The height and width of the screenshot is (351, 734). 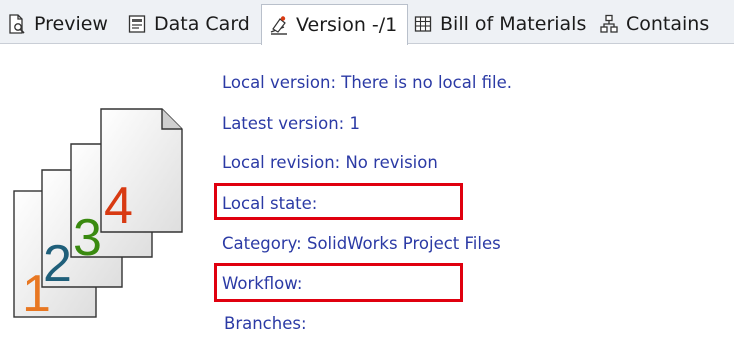 I want to click on tab-version: Version -/1, so click(x=335, y=24).